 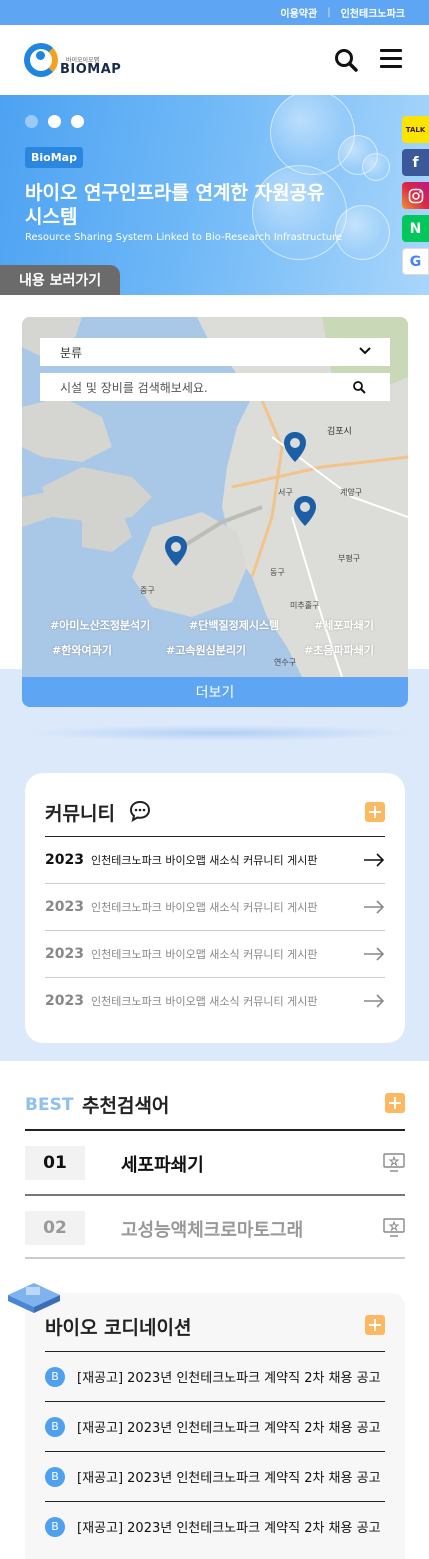 What do you see at coordinates (55, 1163) in the screenshot?
I see `best-rank: 01` at bounding box center [55, 1163].